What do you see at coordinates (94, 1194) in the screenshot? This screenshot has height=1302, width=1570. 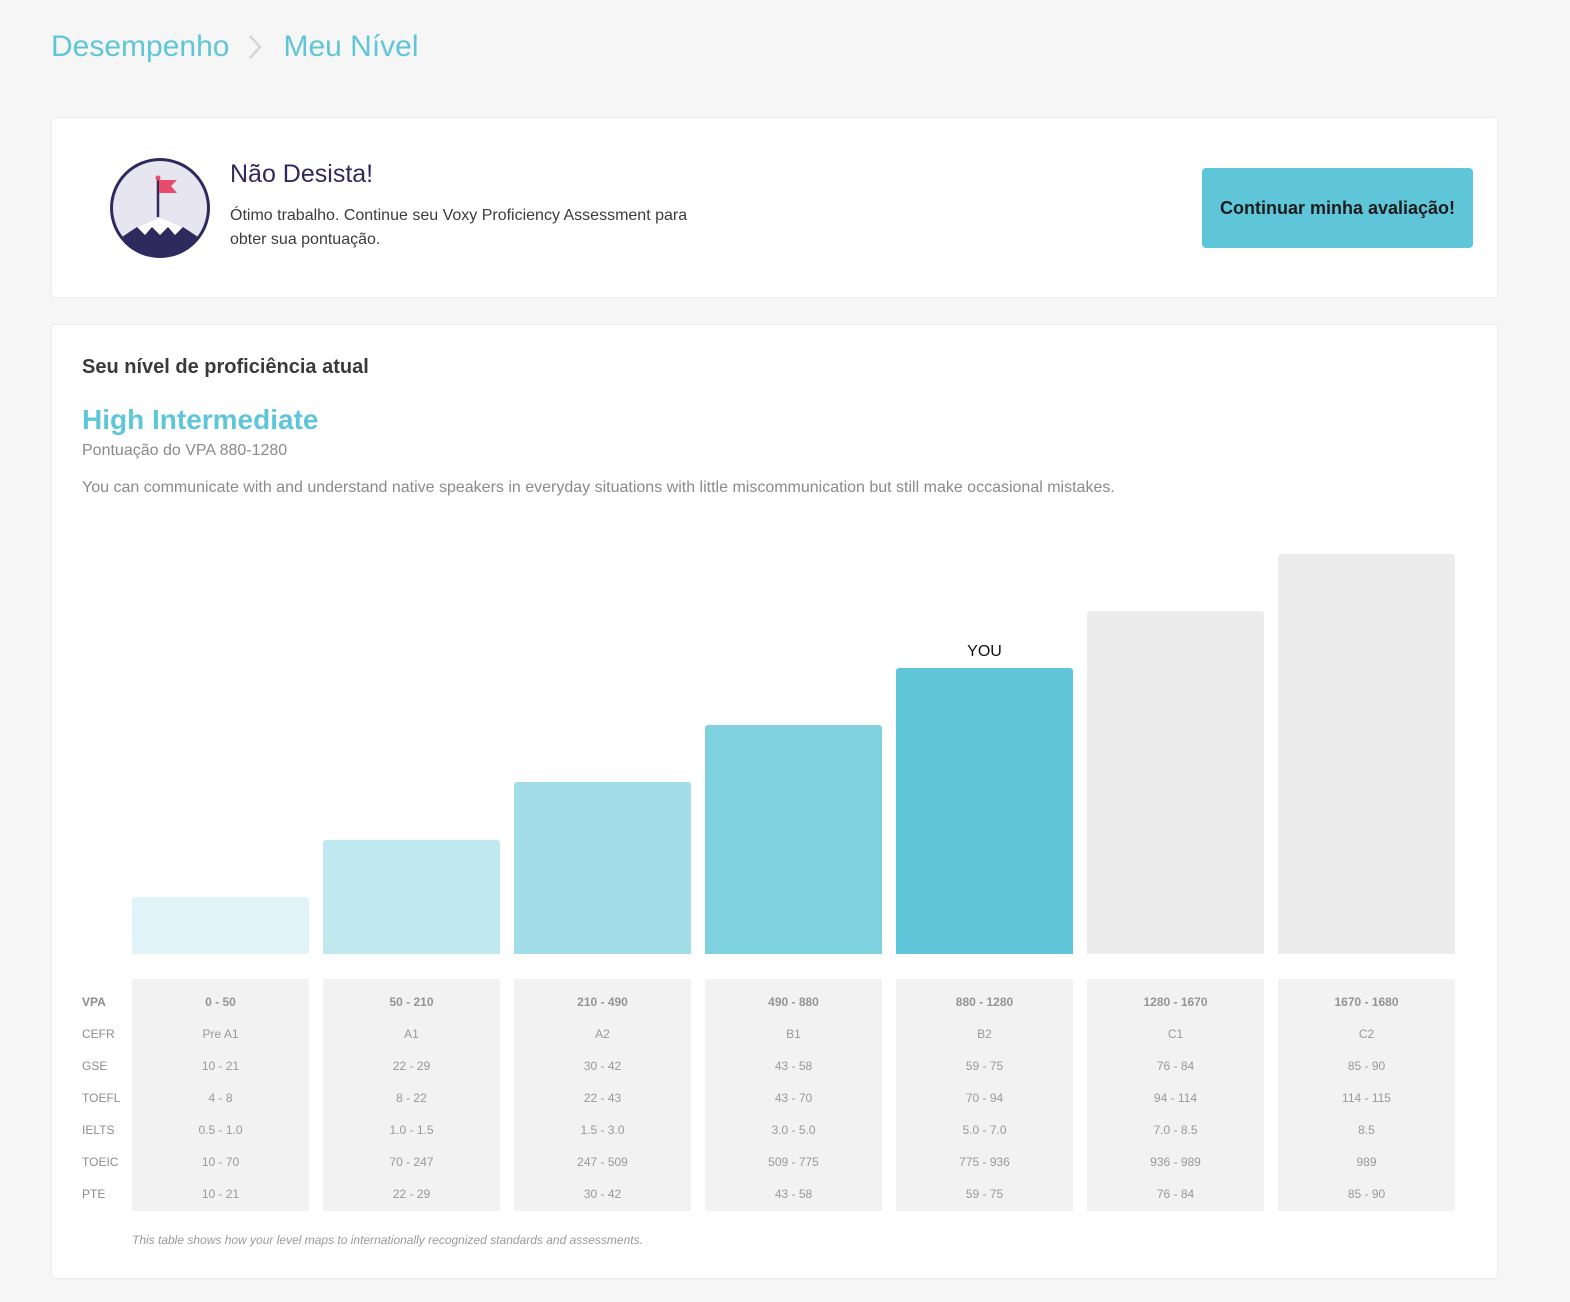 I see `table-row-label: PTE` at bounding box center [94, 1194].